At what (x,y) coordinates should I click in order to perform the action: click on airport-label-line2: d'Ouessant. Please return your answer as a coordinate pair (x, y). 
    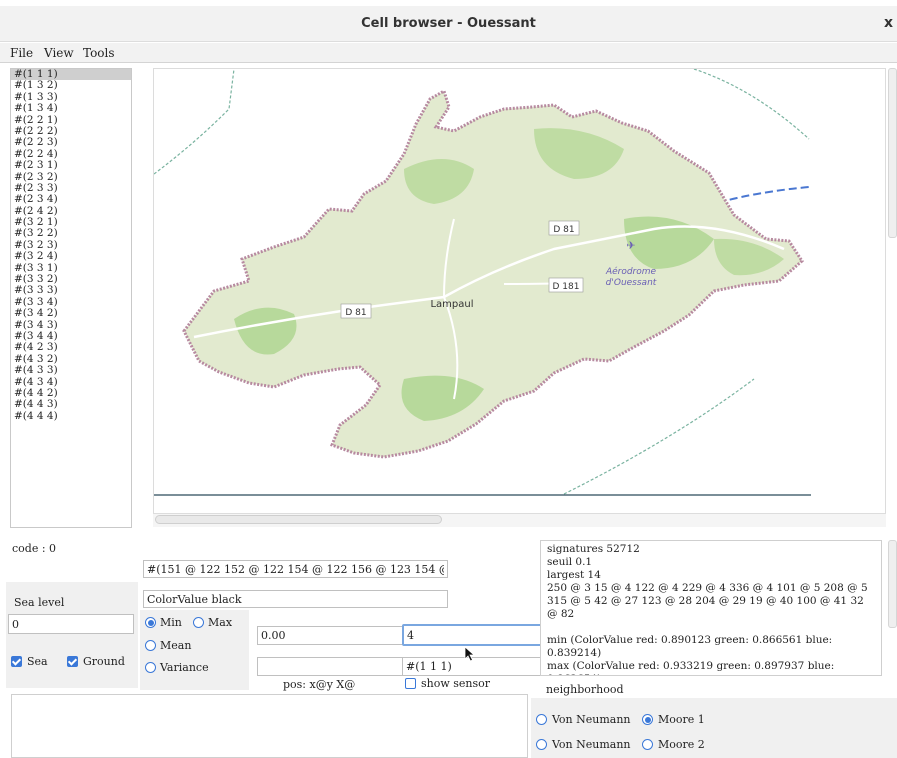
    Looking at the image, I should click on (631, 283).